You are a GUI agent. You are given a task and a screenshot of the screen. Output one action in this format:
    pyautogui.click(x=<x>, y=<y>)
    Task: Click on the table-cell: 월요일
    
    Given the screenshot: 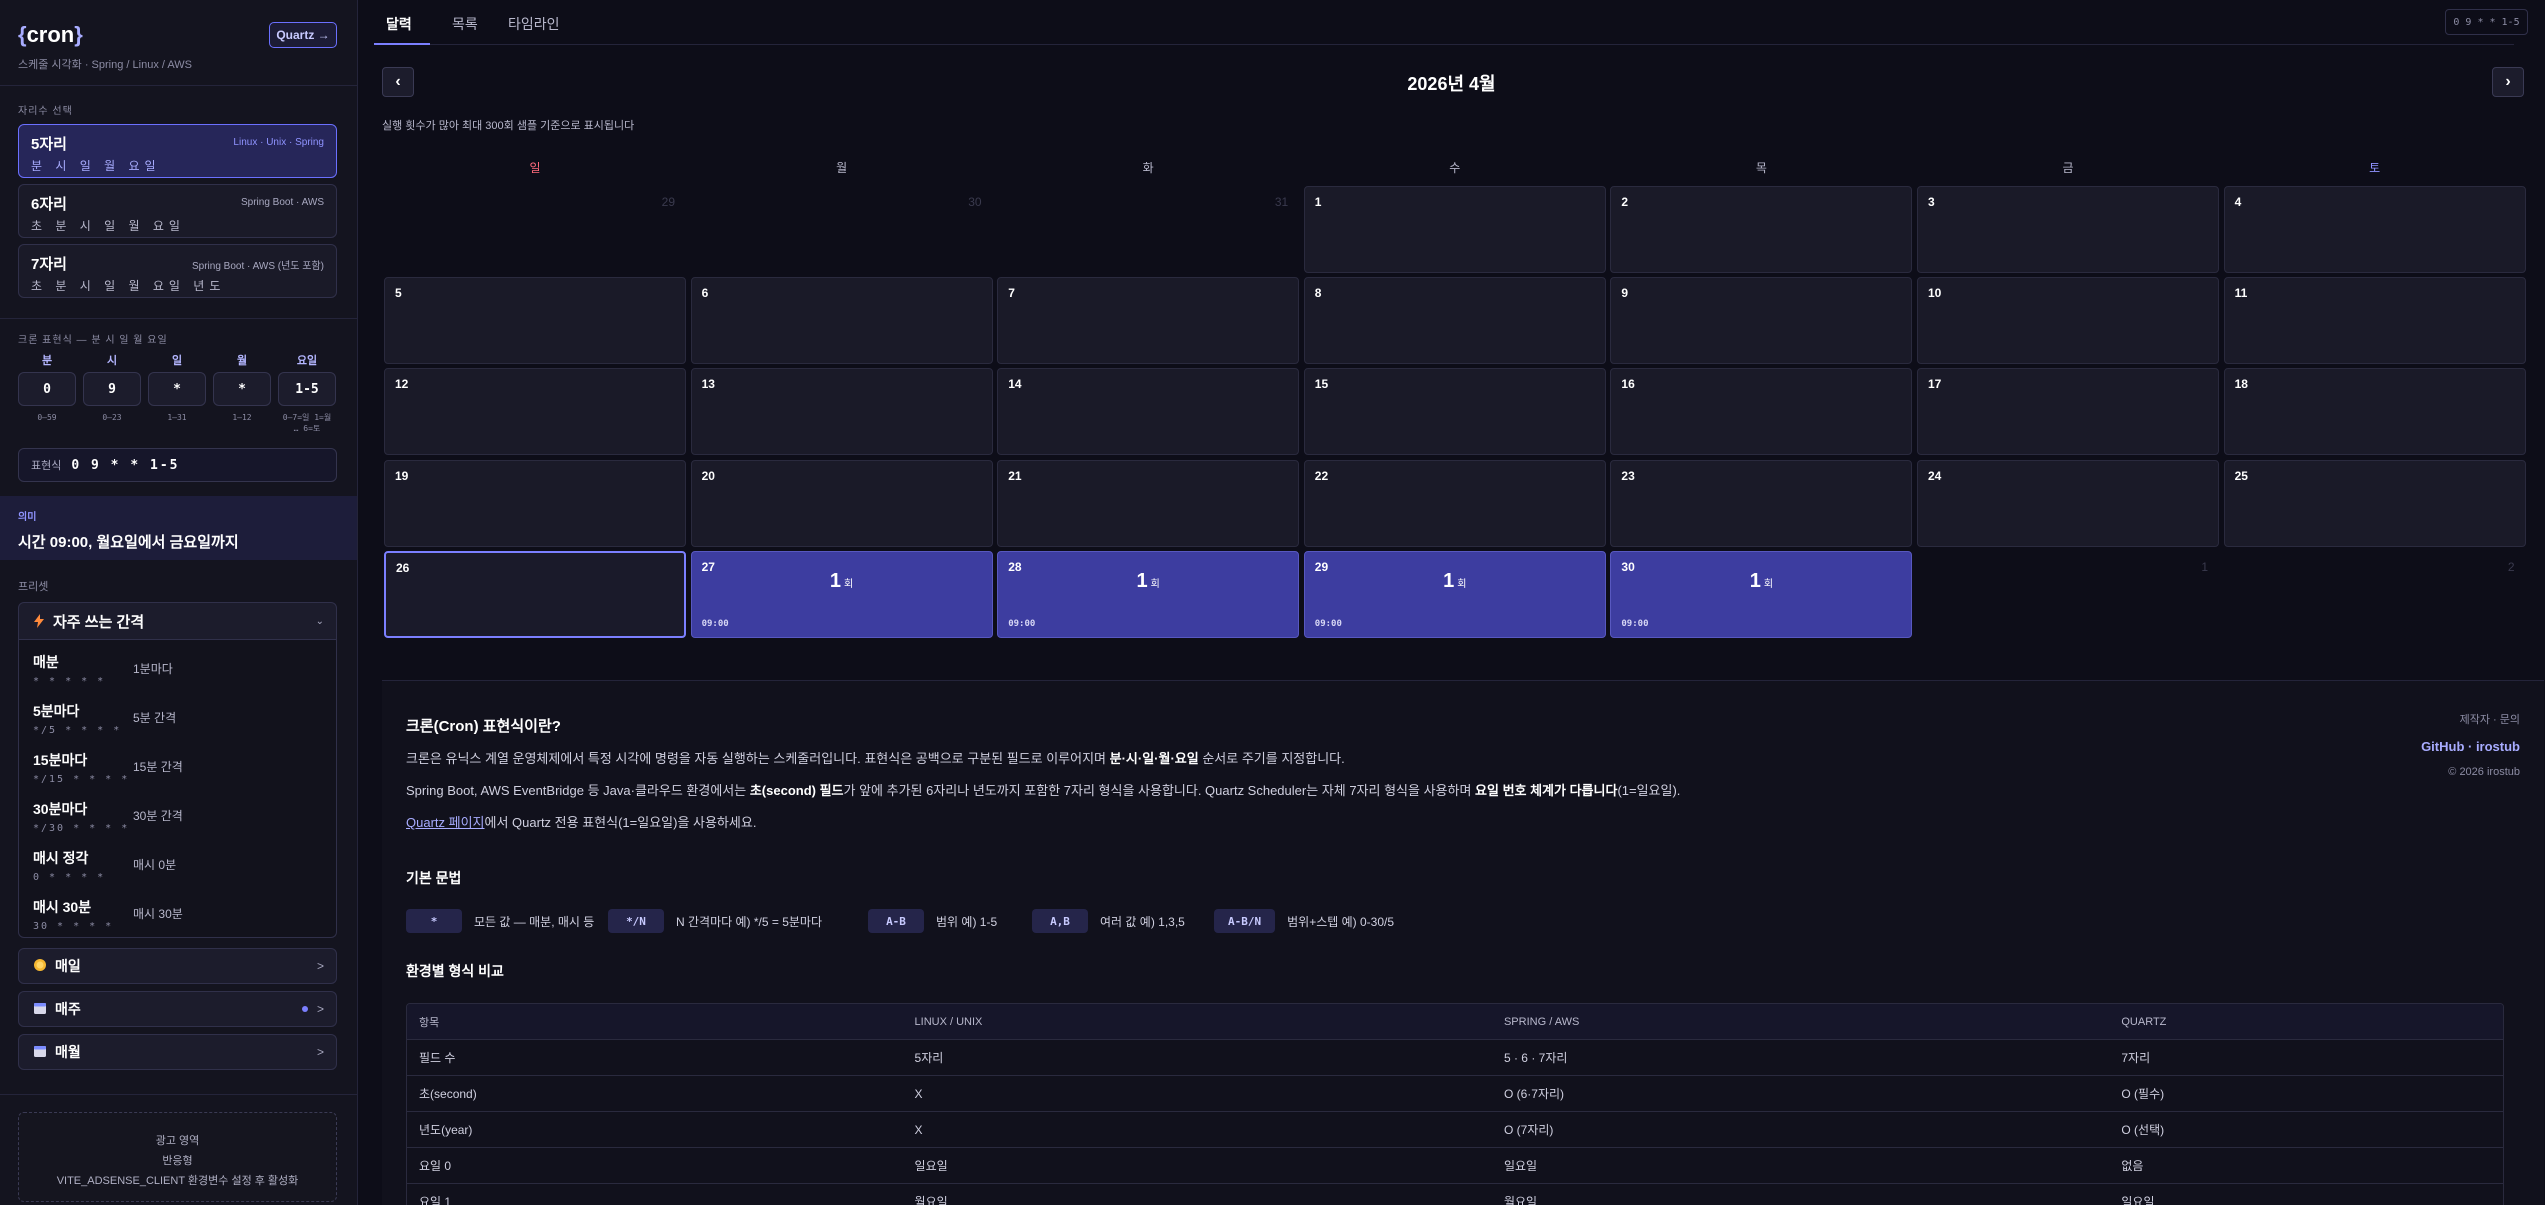 What is the action you would take?
    pyautogui.click(x=1520, y=1200)
    